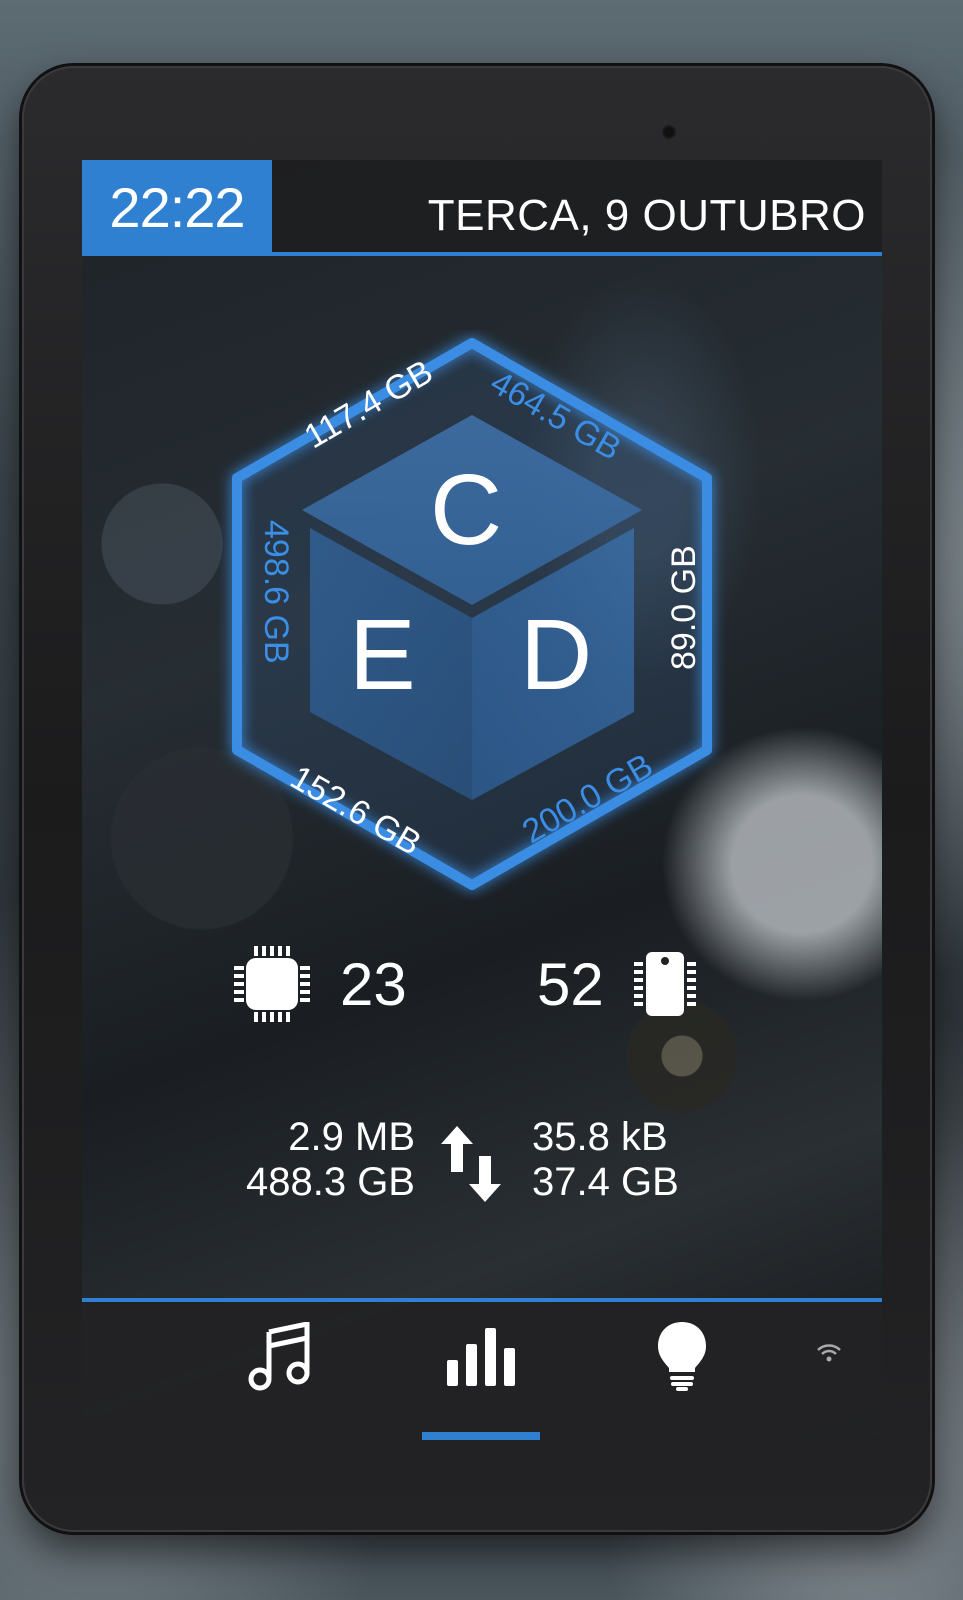 This screenshot has height=1600, width=963. What do you see at coordinates (829, 1353) in the screenshot?
I see `wifi-icon` at bounding box center [829, 1353].